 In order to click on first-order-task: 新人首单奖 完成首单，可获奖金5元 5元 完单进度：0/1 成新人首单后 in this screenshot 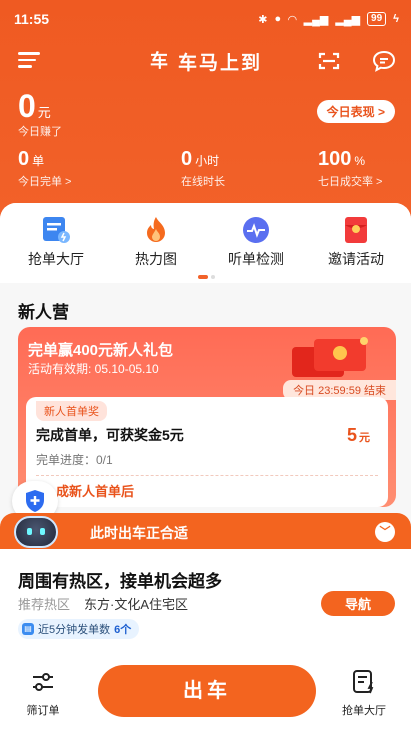, I will do `click(207, 452)`.